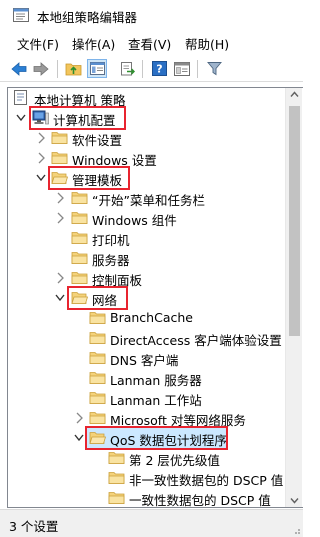 The height and width of the screenshot is (537, 320). I want to click on tree-node-network: 网络, so click(147, 298).